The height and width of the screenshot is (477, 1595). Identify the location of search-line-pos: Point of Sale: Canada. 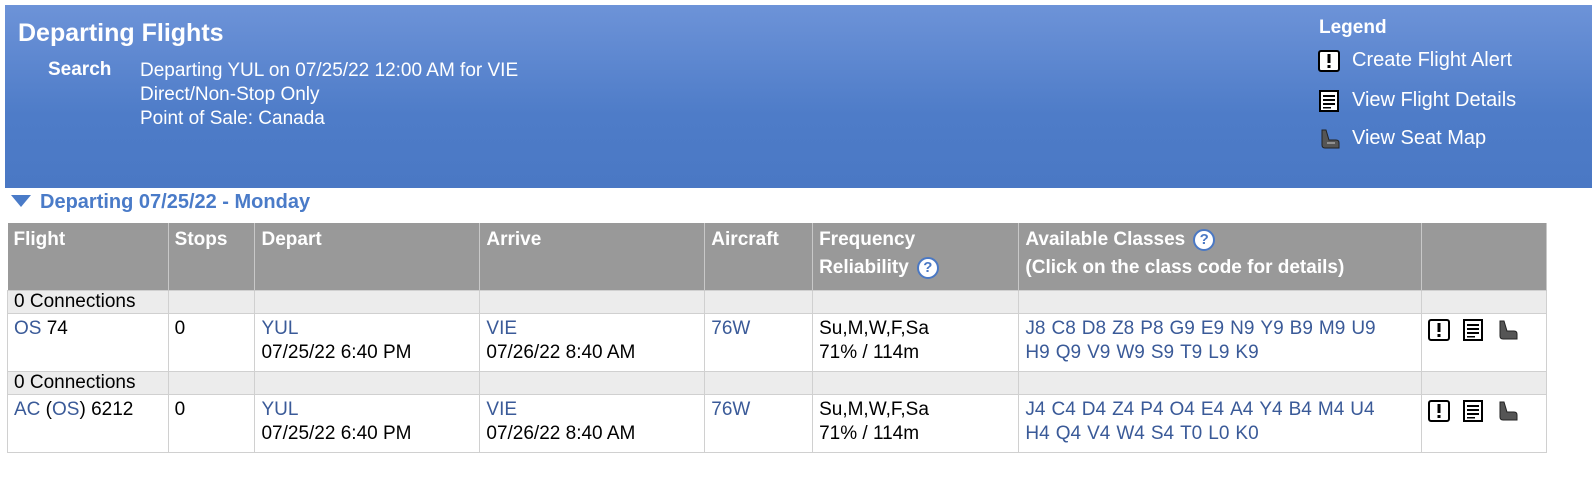
(232, 118).